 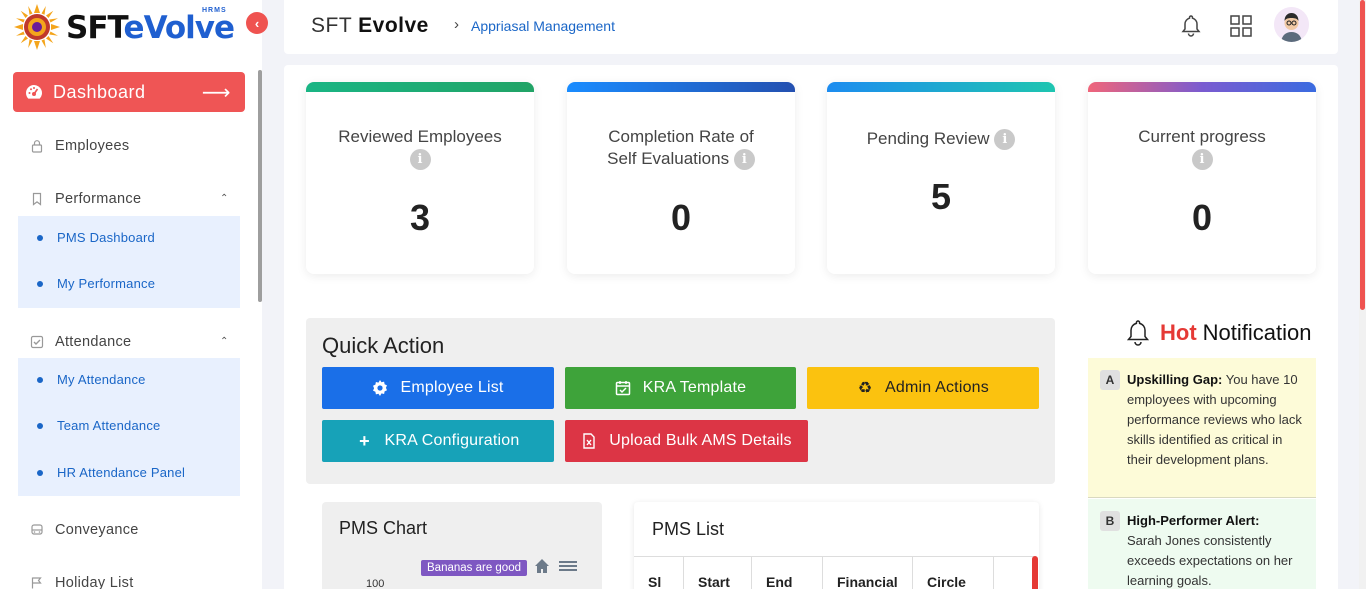 I want to click on sidebar-item-performance: Performance, so click(x=85, y=199).